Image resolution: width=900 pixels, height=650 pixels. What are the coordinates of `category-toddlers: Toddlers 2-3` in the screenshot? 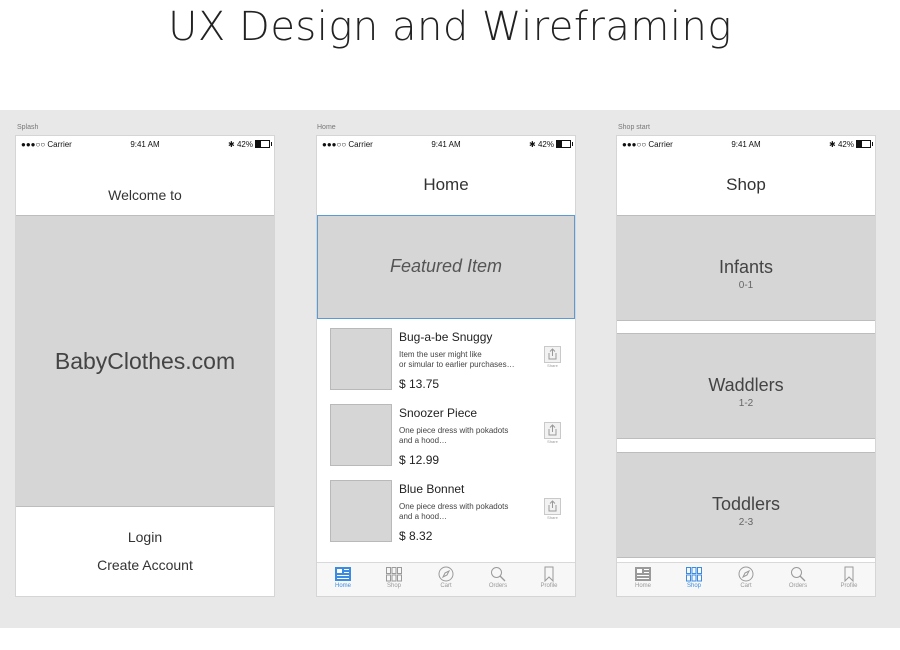 It's located at (746, 505).